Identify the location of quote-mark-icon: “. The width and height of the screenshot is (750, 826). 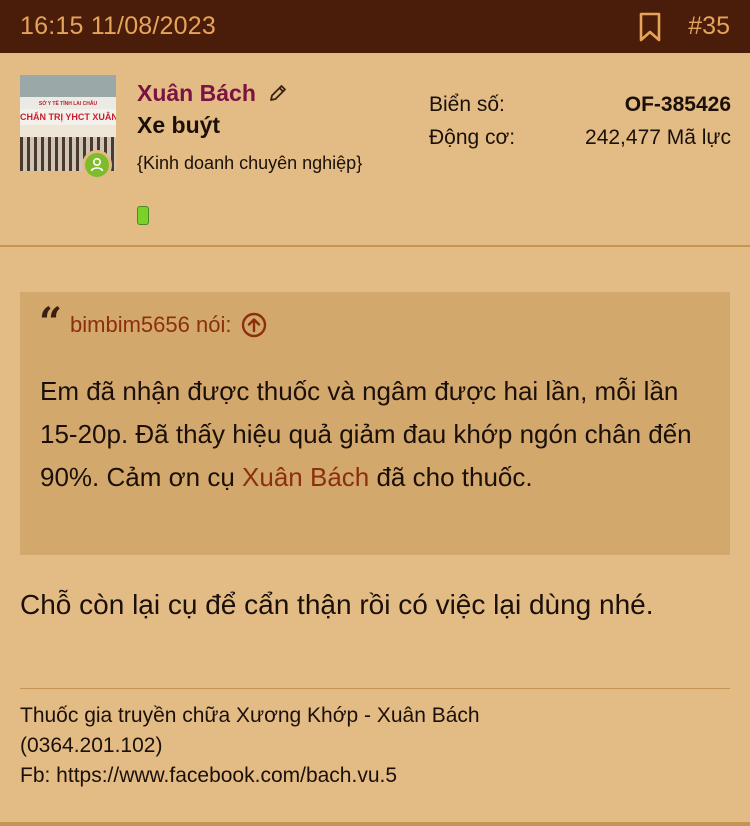
(51, 322).